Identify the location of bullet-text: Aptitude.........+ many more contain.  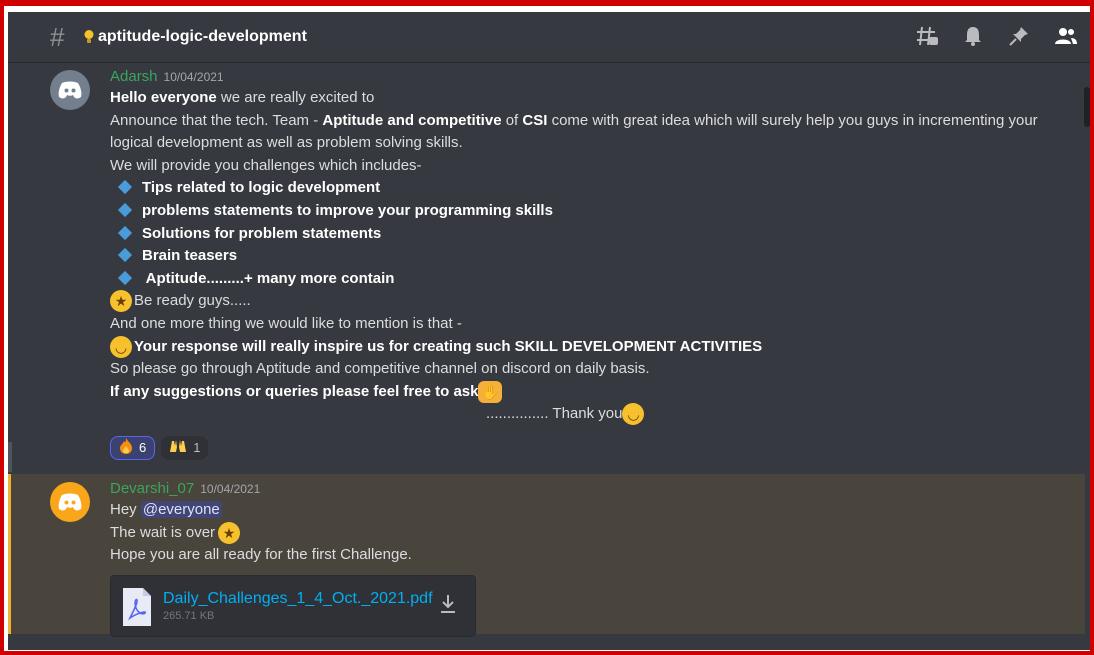
(268, 278).